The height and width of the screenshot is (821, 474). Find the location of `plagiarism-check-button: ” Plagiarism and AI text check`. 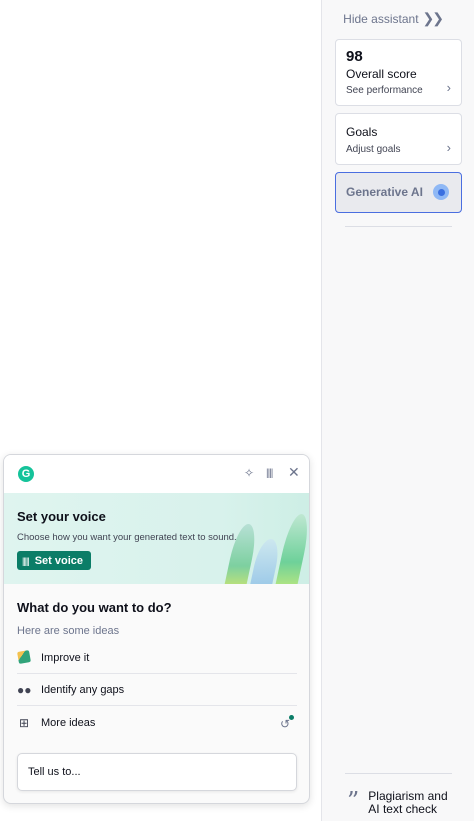

plagiarism-check-button: ” Plagiarism and AI text check is located at coordinates (397, 801).